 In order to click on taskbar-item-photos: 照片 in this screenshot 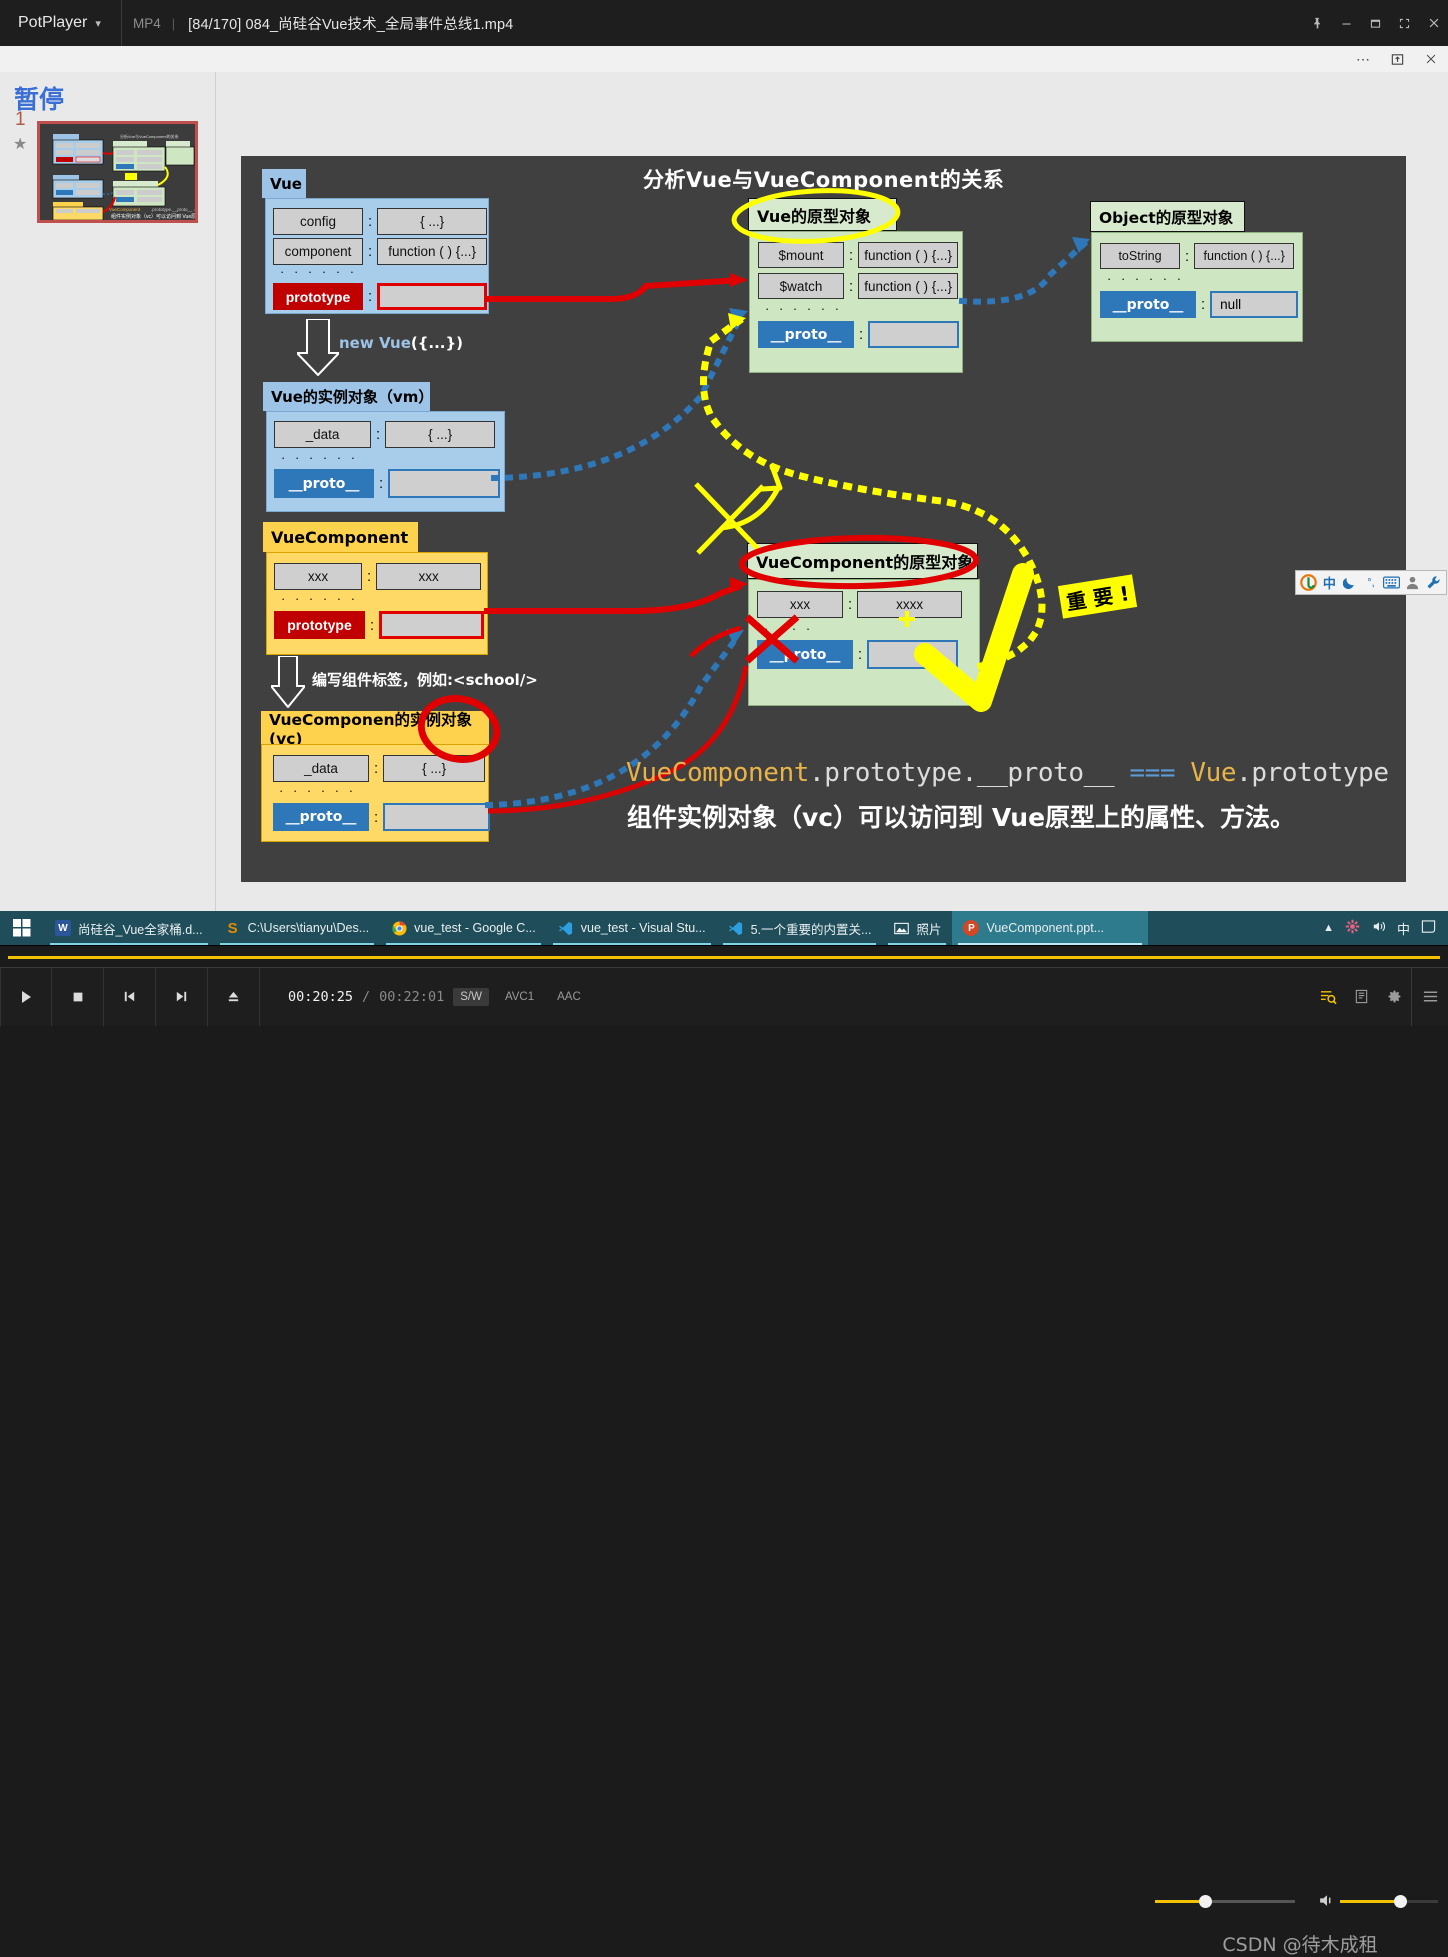, I will do `click(917, 928)`.